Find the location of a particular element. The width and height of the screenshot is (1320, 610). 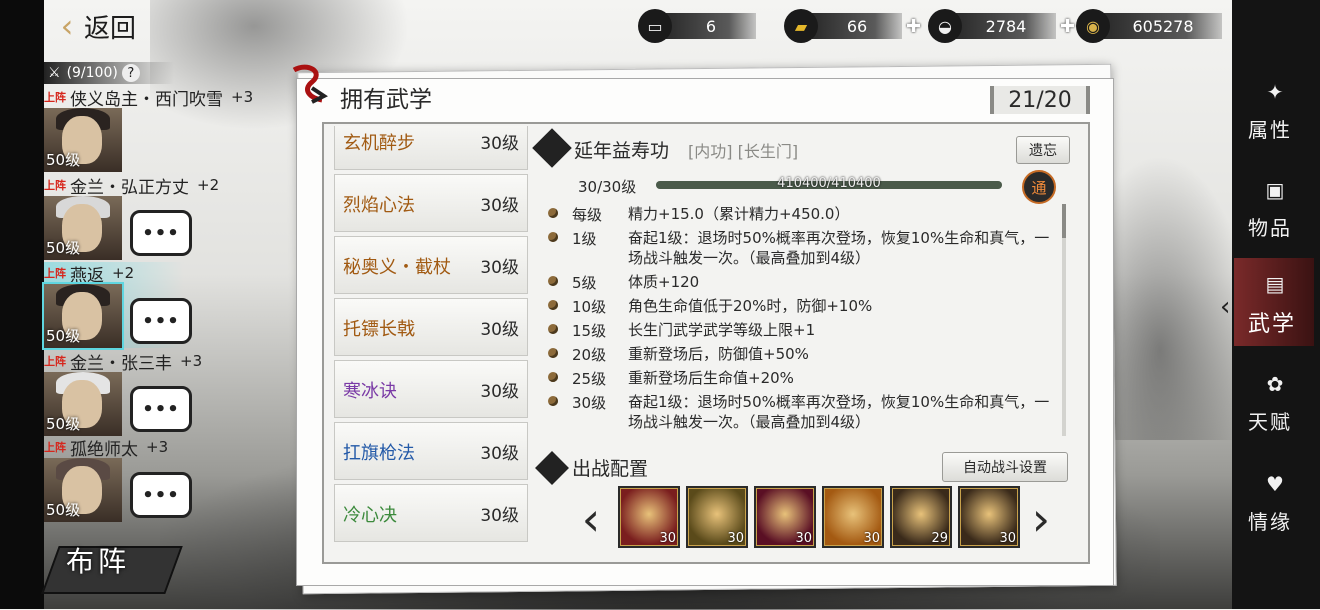

bonus-desc: 重新登场后，防御值+50% is located at coordinates (718, 354).